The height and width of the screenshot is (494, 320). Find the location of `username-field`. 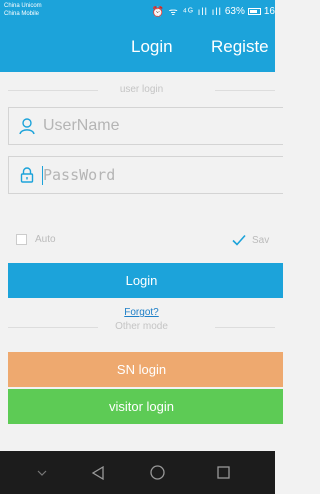

username-field is located at coordinates (145, 126).